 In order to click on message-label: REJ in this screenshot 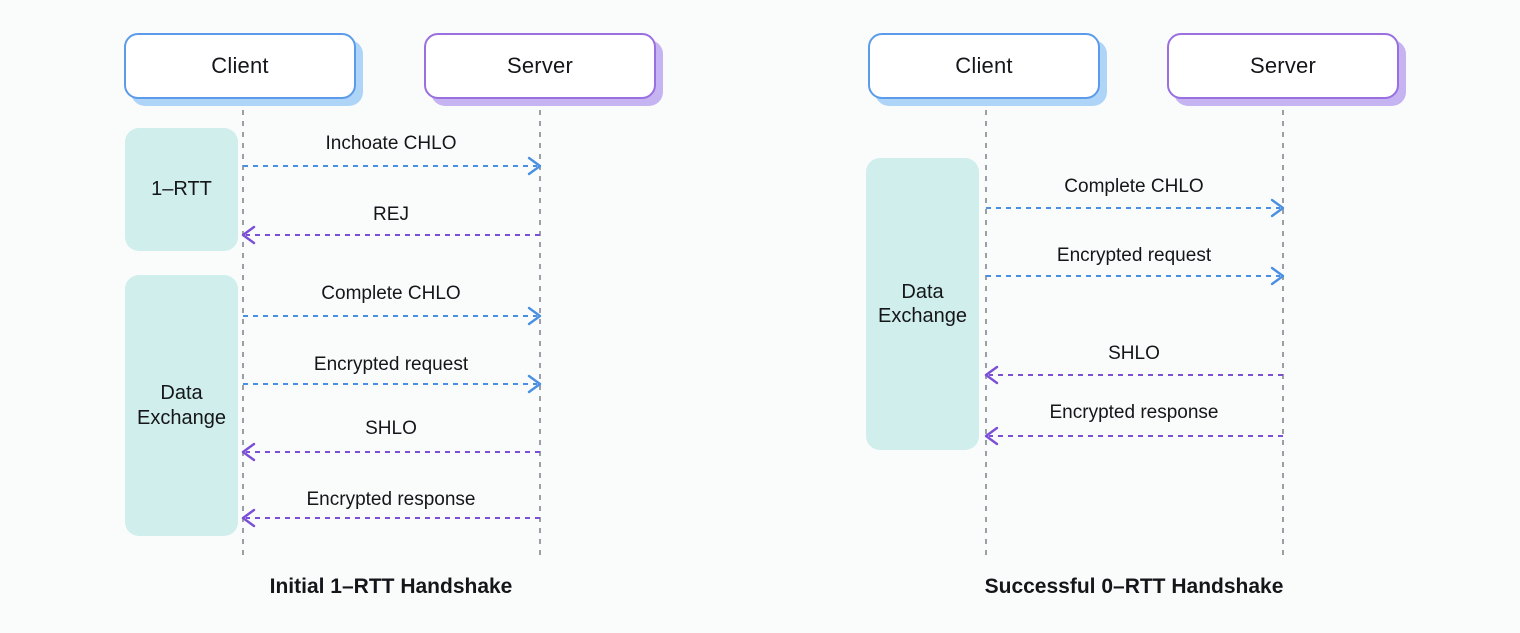, I will do `click(391, 214)`.